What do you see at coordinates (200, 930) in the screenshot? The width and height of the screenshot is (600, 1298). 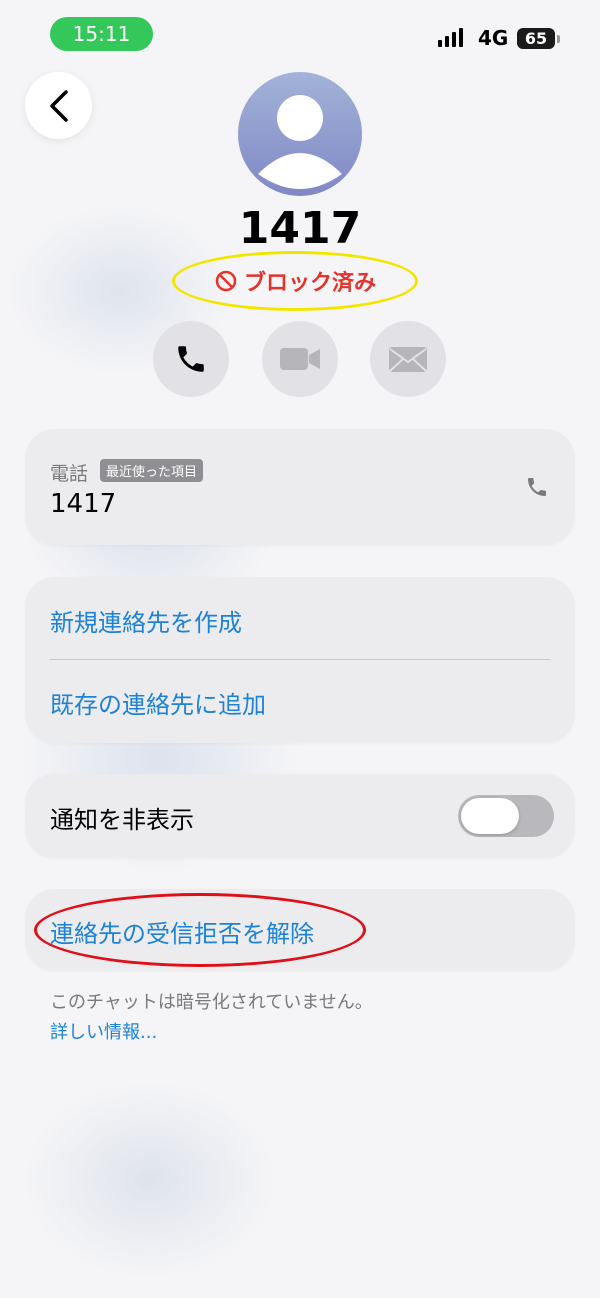 I see `red-highlight-ellipse` at bounding box center [200, 930].